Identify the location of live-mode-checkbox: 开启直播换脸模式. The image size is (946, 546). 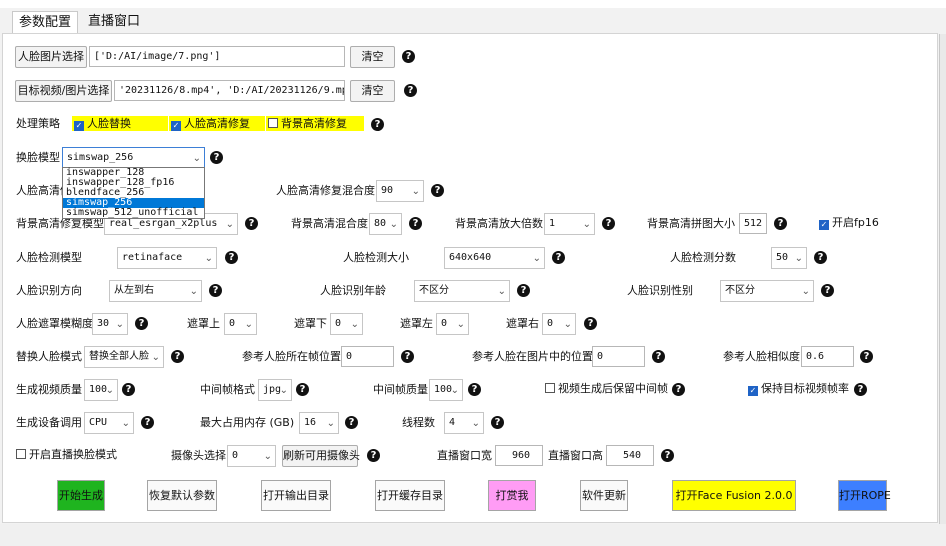
(66, 455).